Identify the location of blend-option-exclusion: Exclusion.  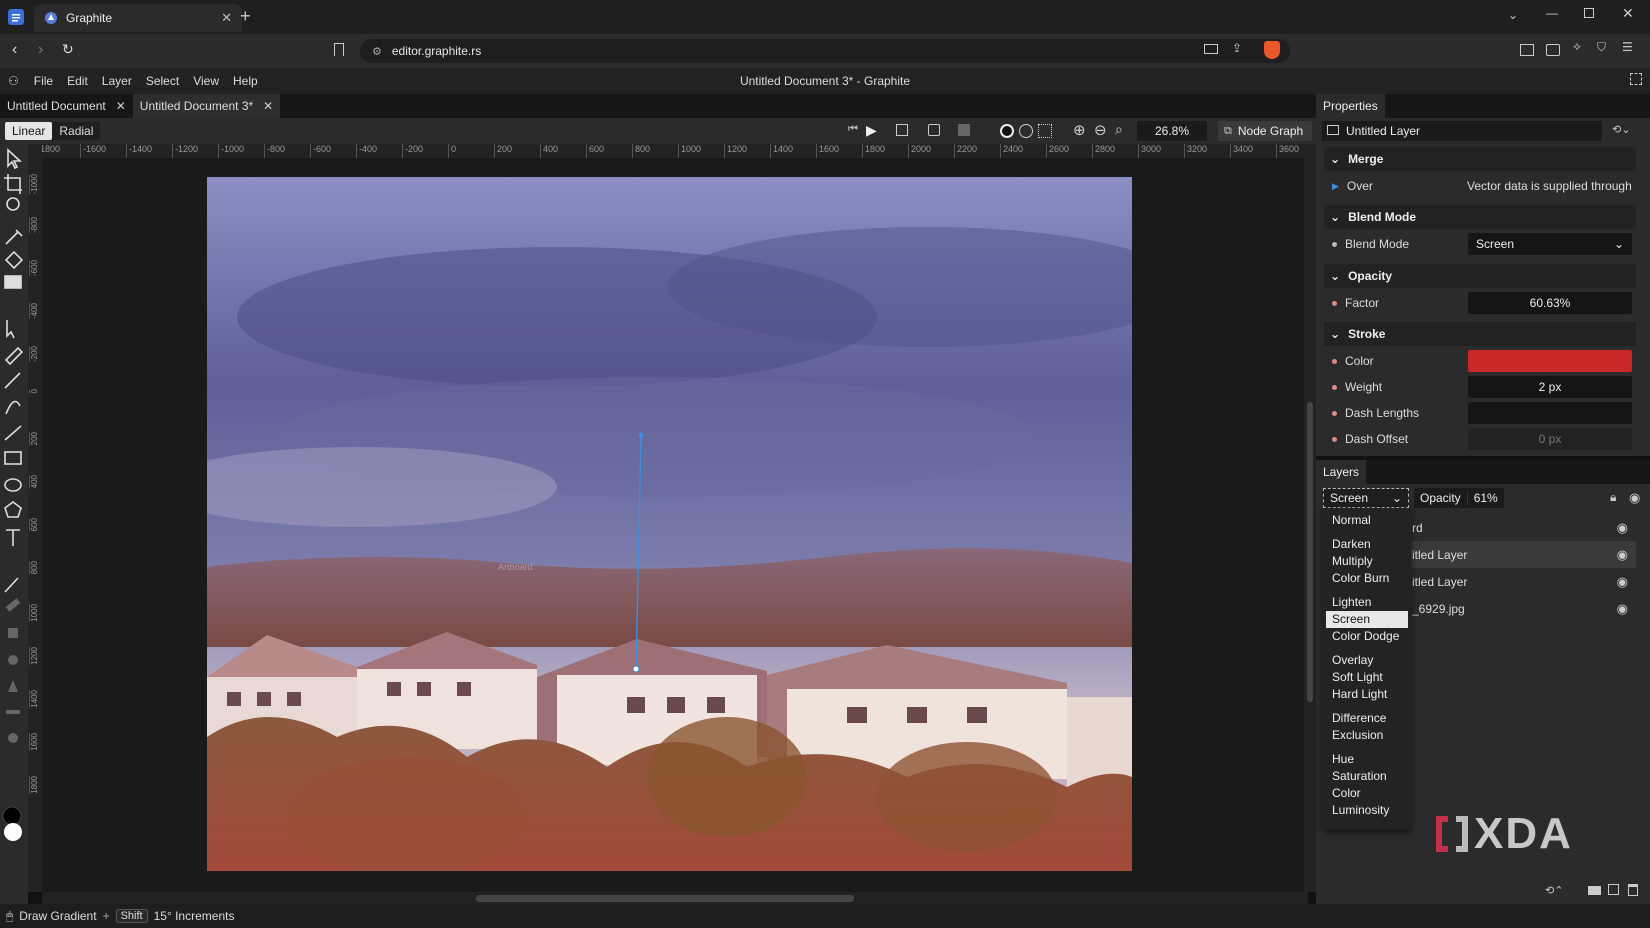
(1367, 735).